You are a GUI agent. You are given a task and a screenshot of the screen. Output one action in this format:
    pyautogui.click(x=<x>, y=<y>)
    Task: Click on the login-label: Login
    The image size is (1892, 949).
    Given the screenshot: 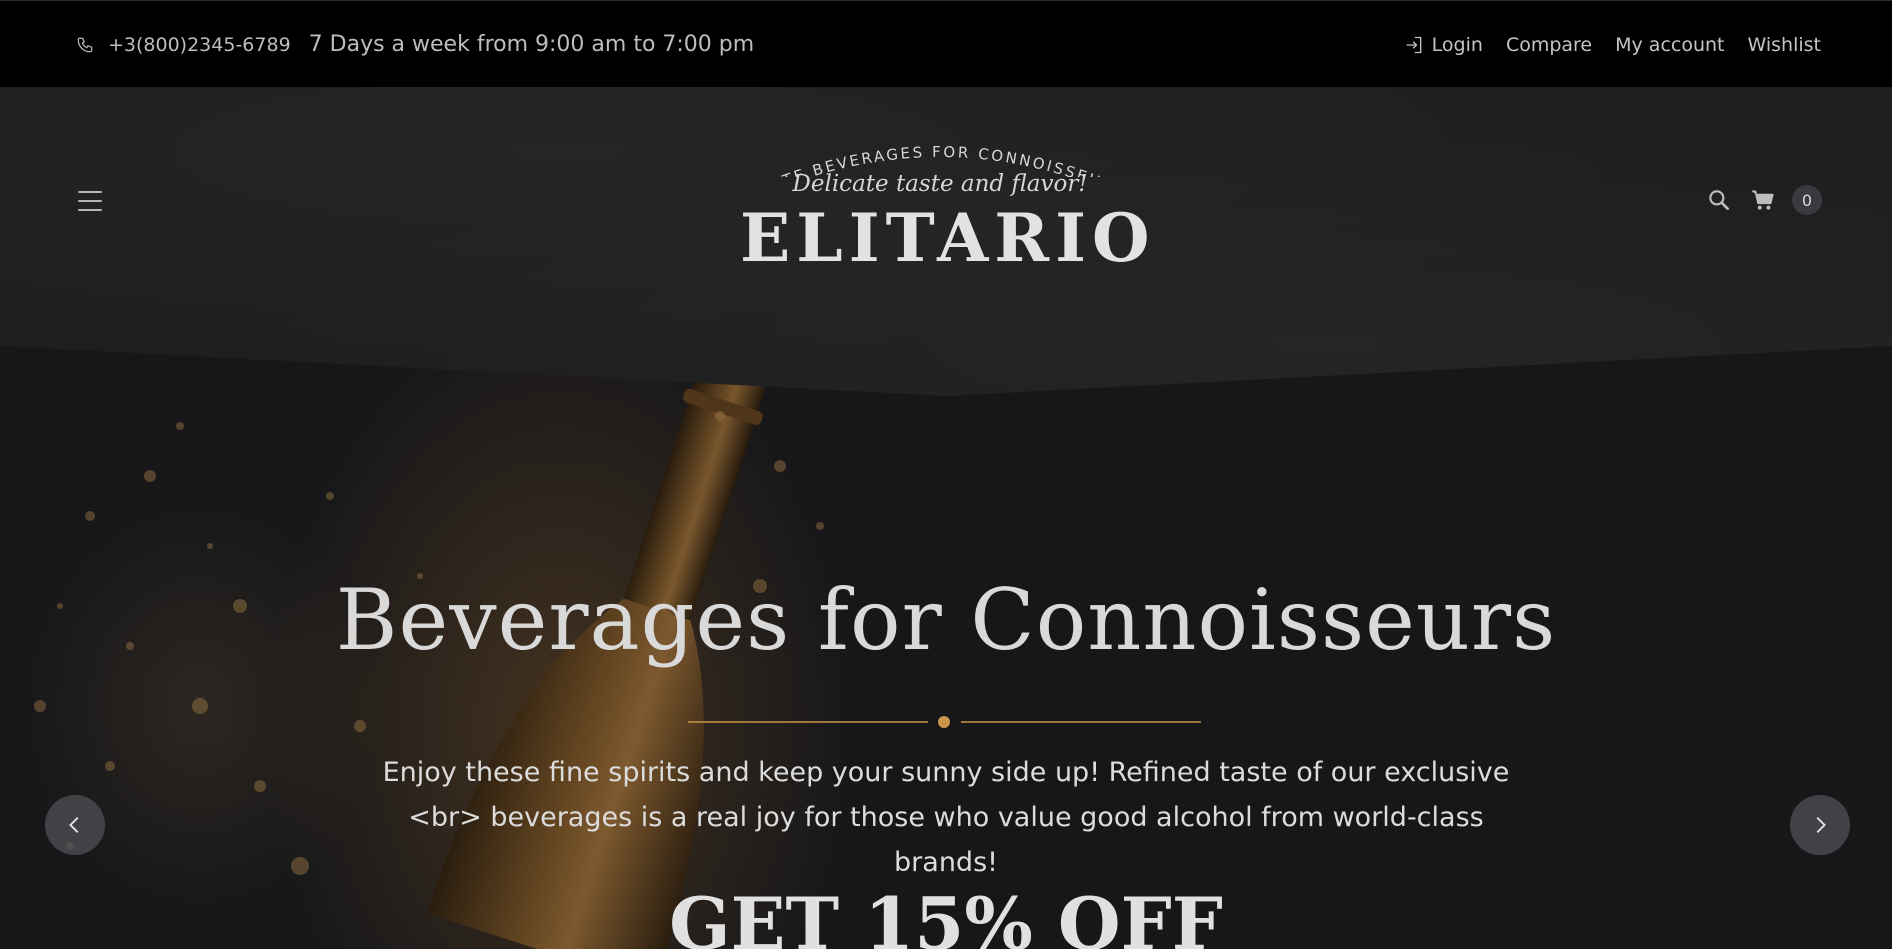 What is the action you would take?
    pyautogui.click(x=1457, y=44)
    